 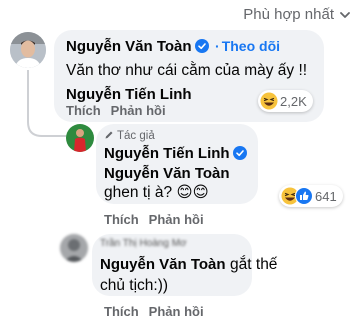 What do you see at coordinates (156, 192) in the screenshot?
I see `comment-text: ghen tị à? 😊😊` at bounding box center [156, 192].